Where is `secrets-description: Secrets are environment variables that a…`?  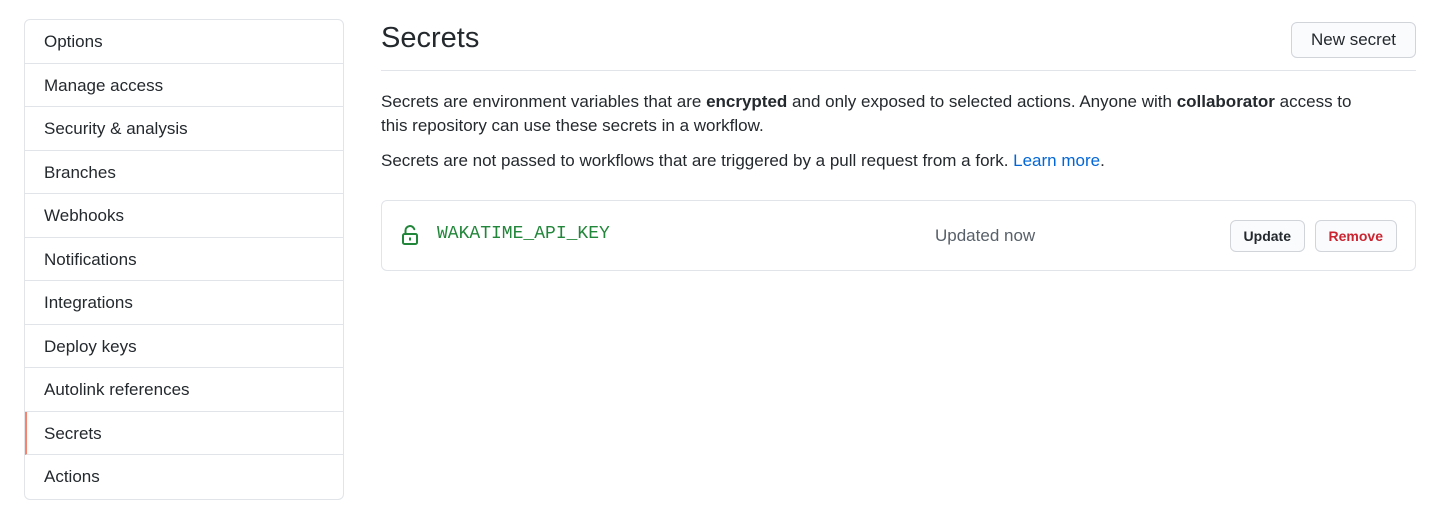
secrets-description: Secrets are environment variables that a… is located at coordinates (881, 131).